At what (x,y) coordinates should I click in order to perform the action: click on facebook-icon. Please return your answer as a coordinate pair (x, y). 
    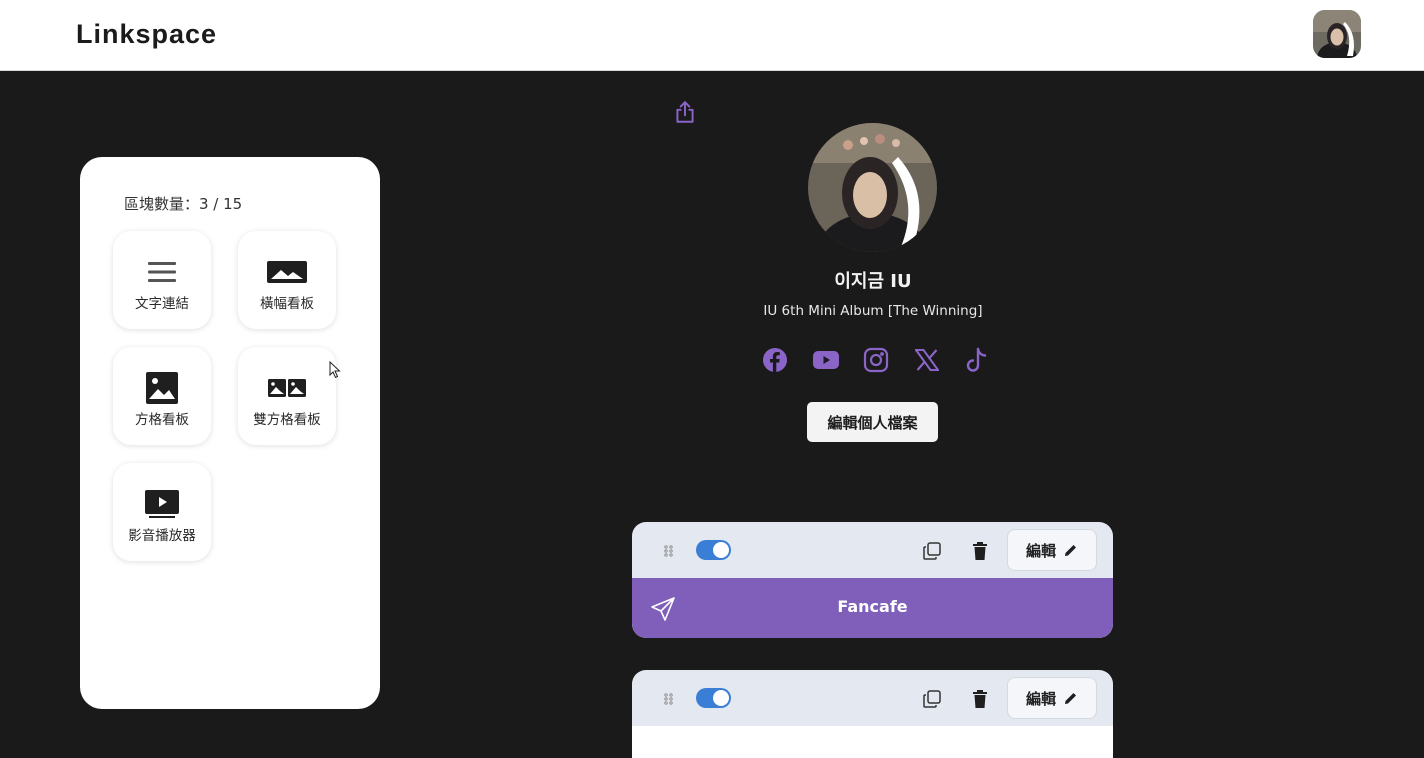
    Looking at the image, I should click on (775, 360).